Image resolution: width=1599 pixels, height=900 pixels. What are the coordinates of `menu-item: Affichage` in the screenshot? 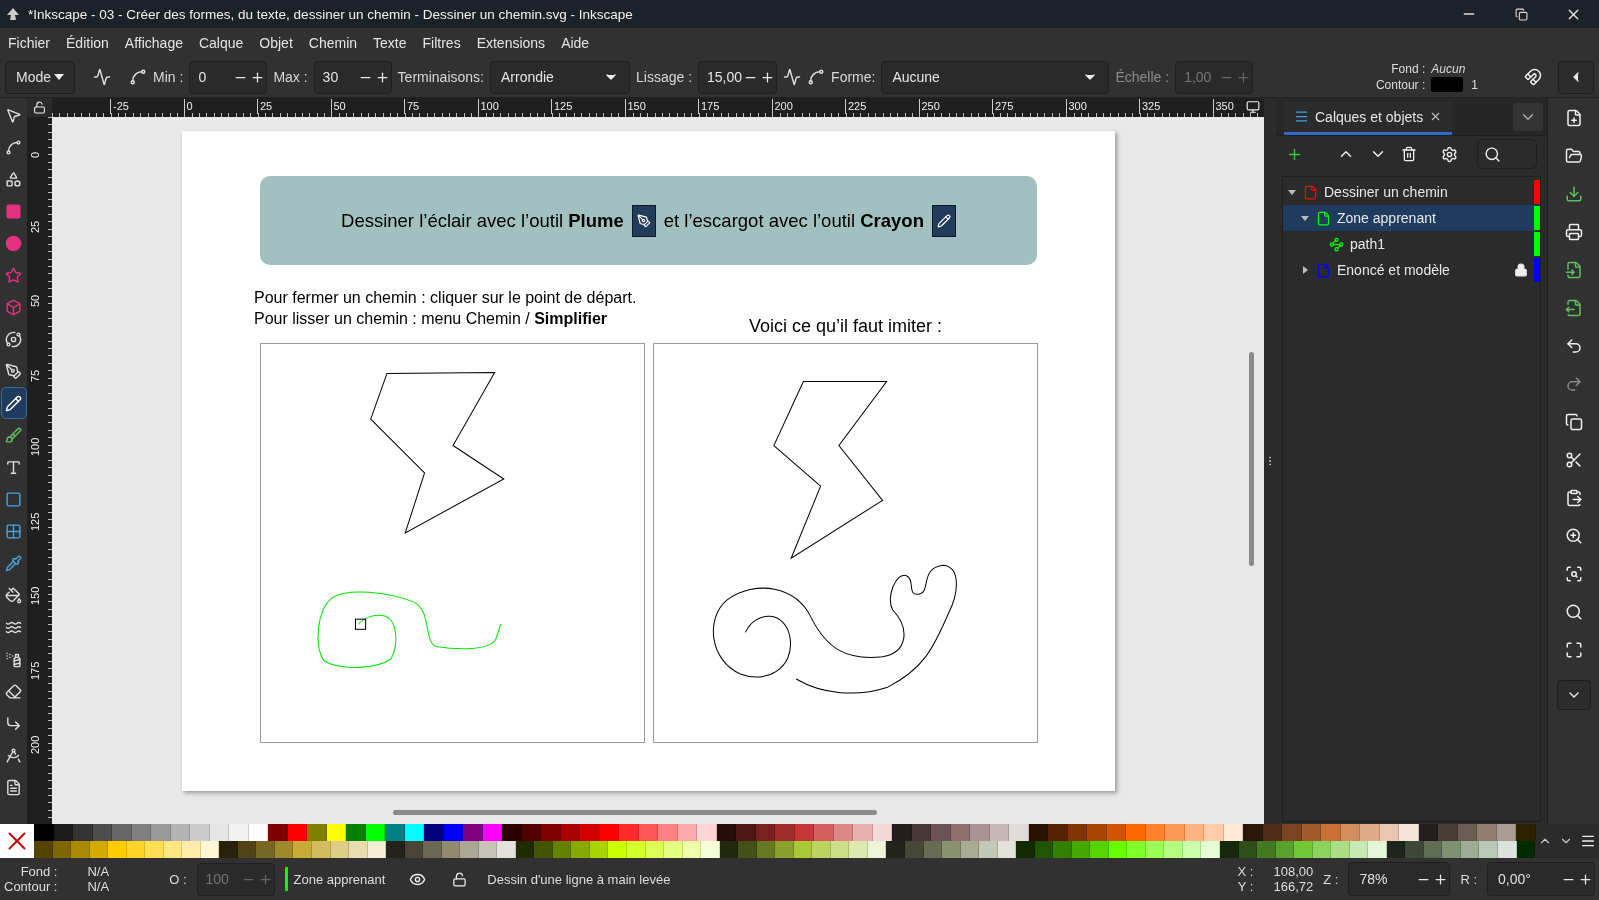 It's located at (153, 42).